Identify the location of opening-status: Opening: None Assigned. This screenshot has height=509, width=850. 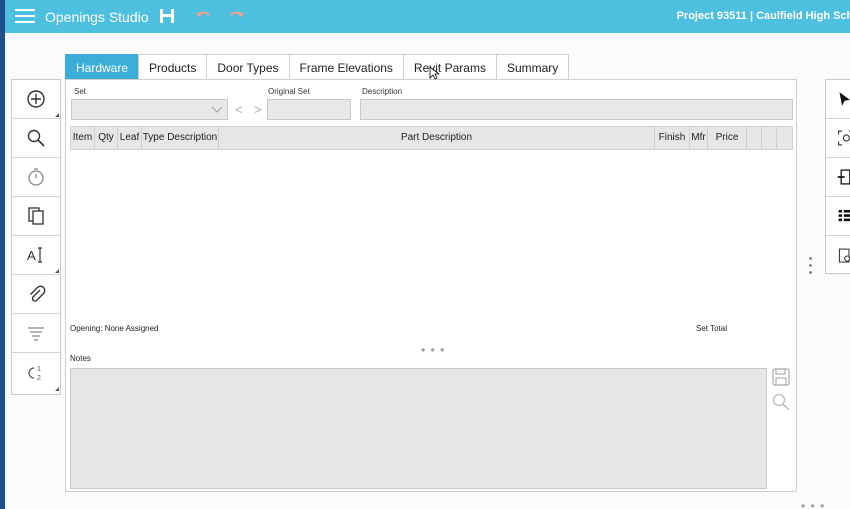
(114, 328).